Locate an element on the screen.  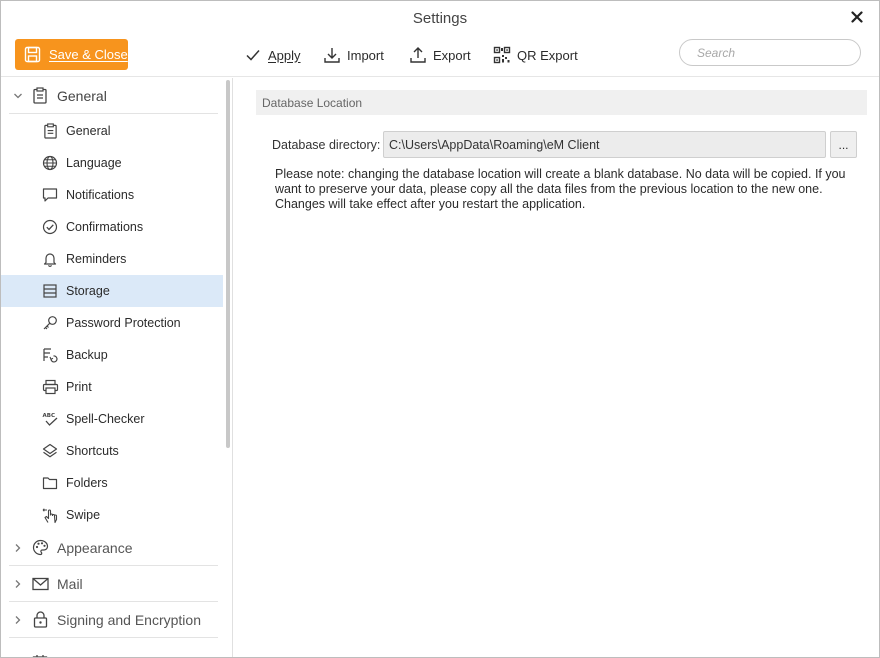
export-label: Export is located at coordinates (452, 55).